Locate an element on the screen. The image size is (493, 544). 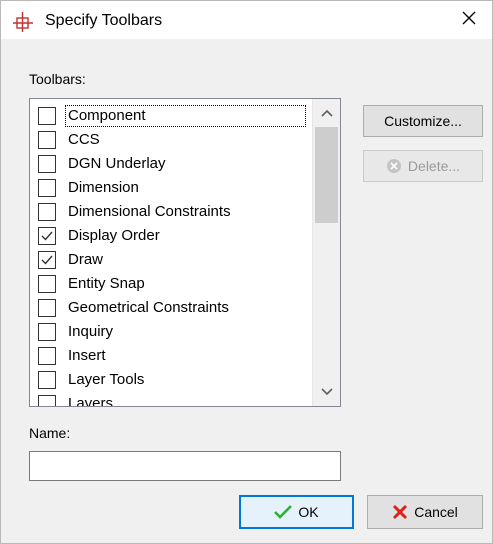
list-item-label: Inquiry is located at coordinates (91, 331).